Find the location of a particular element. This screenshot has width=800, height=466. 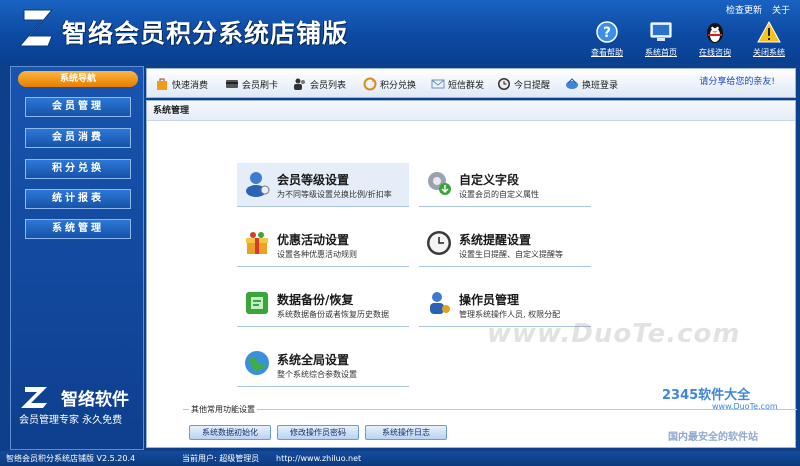

toolbar-sms-broadcast: 短信群发 is located at coordinates (457, 84).